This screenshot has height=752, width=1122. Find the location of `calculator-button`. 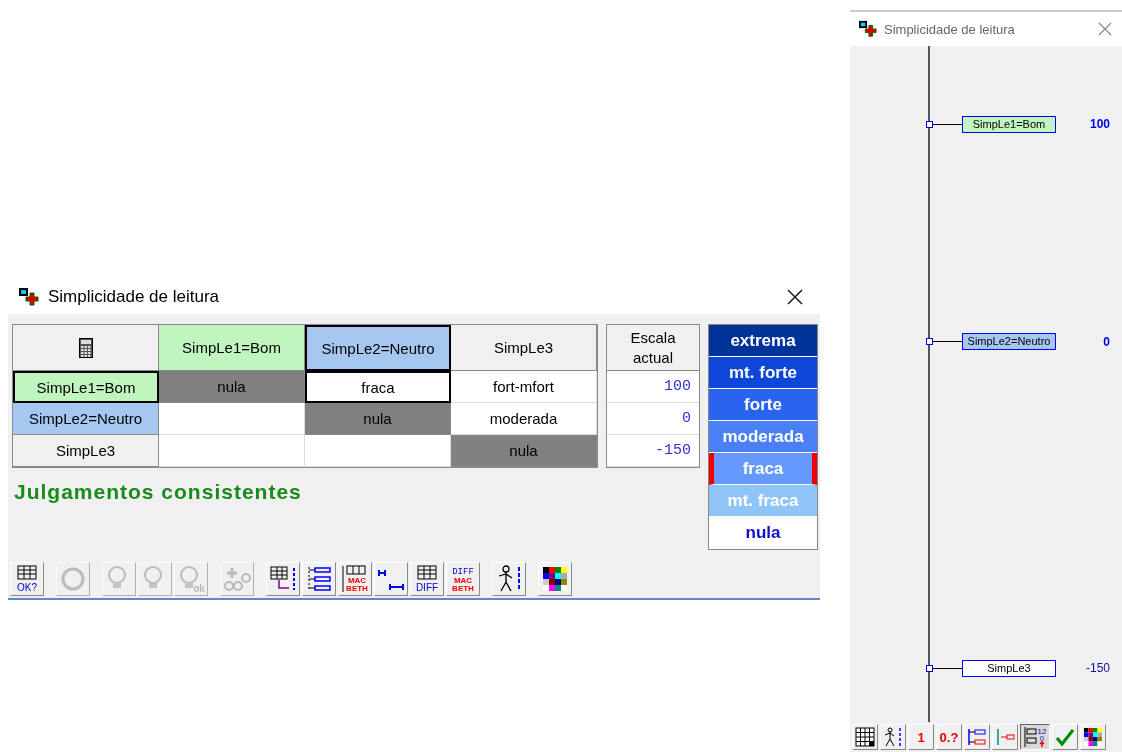

calculator-button is located at coordinates (86, 348).